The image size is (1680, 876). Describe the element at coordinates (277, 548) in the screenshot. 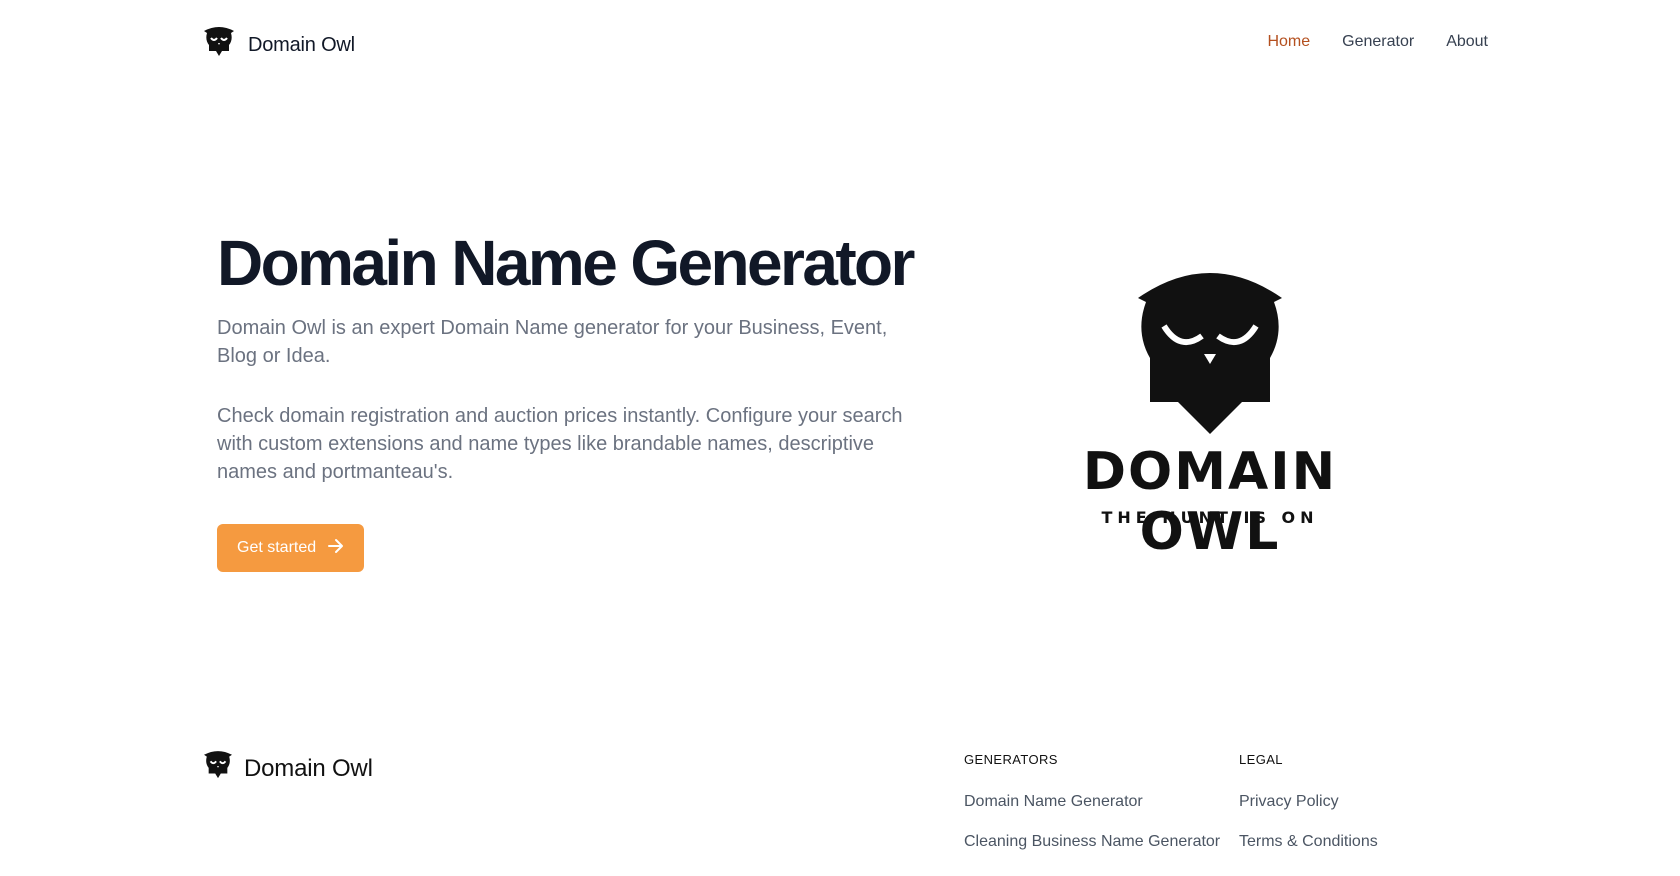

I see `get-started-label: Get started` at that location.